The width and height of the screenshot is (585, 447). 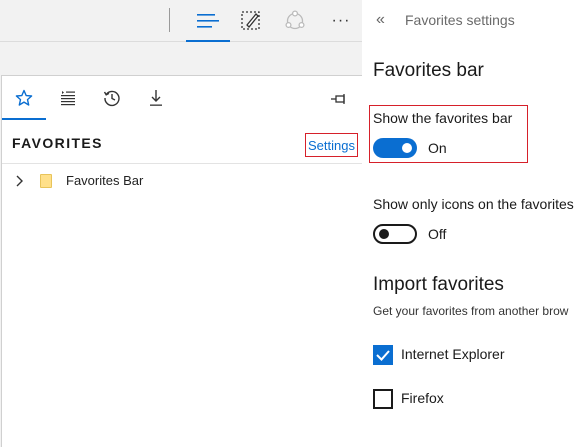 I want to click on internet-explorer-checkbox, so click(x=383, y=355).